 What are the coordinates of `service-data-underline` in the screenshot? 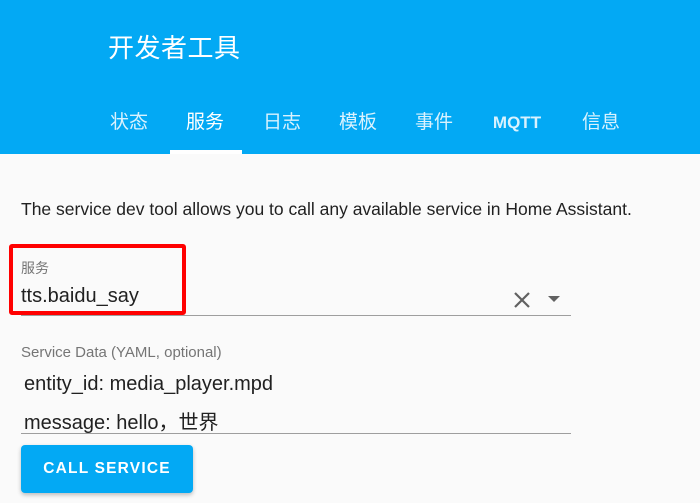 It's located at (296, 433).